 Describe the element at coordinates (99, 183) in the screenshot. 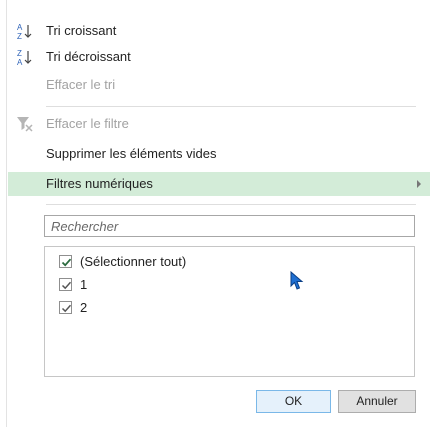

I see `numeric-filters-label: Filtres numériques` at that location.